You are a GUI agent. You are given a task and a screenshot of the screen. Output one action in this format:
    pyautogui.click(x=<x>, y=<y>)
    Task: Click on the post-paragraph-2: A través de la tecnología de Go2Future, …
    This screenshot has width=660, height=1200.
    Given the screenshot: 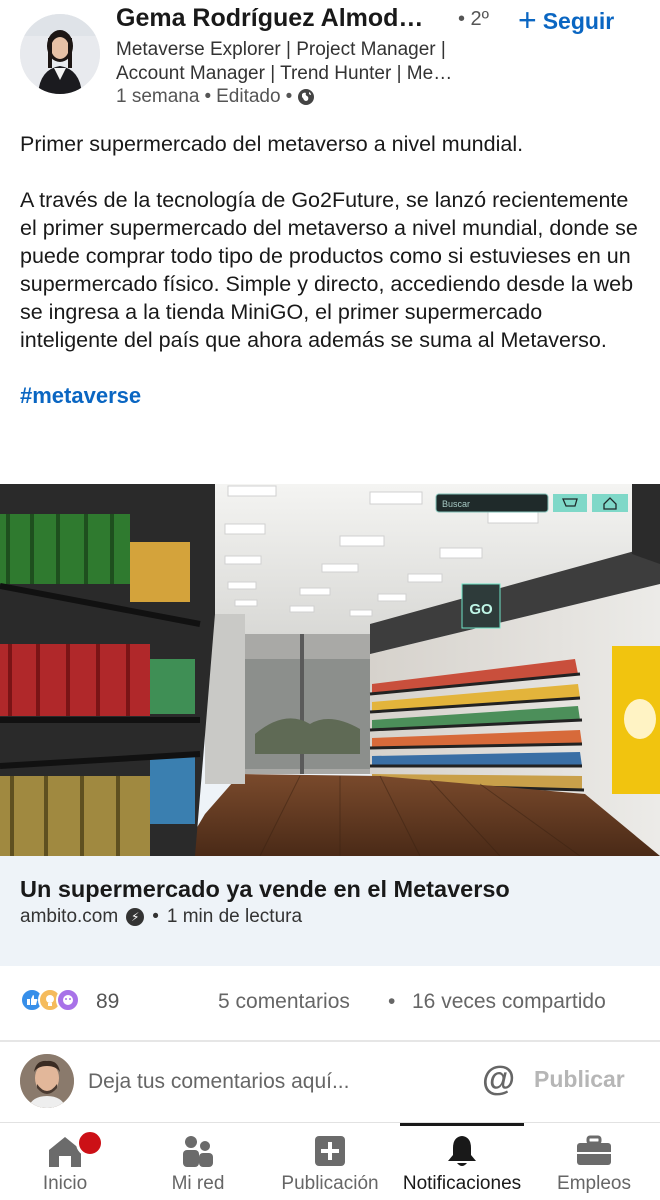 What is the action you would take?
    pyautogui.click(x=329, y=270)
    